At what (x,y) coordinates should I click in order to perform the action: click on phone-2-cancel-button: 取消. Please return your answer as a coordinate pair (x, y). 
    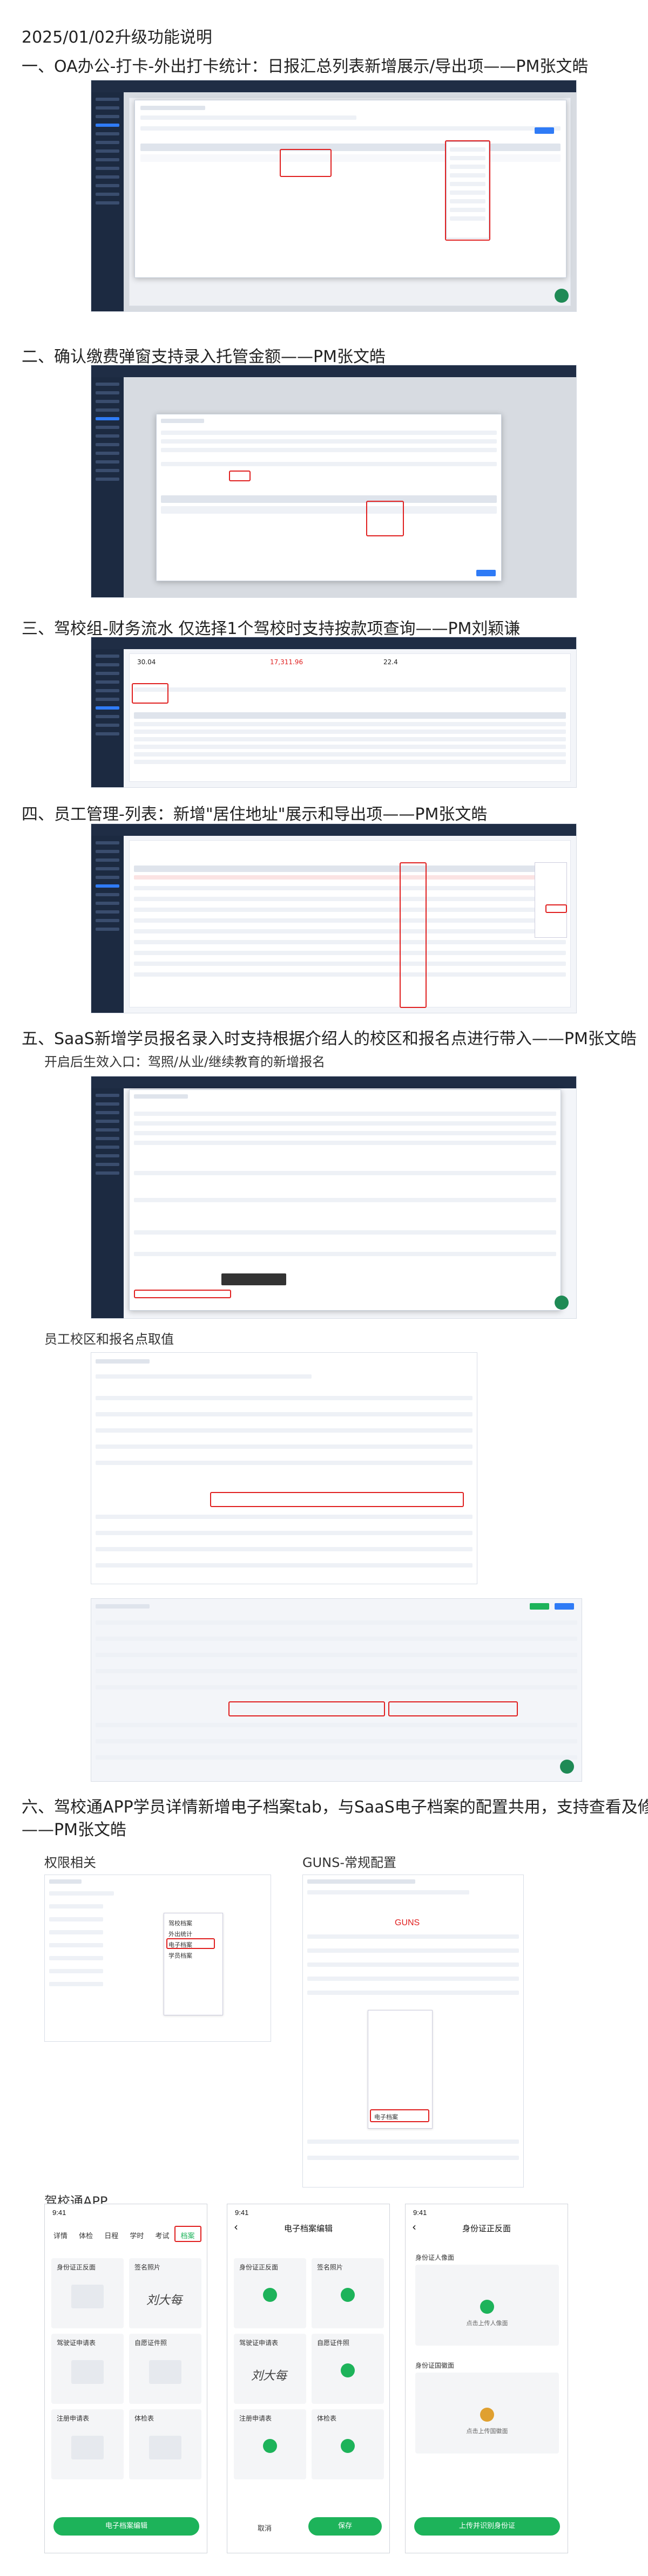
    Looking at the image, I should click on (265, 2528).